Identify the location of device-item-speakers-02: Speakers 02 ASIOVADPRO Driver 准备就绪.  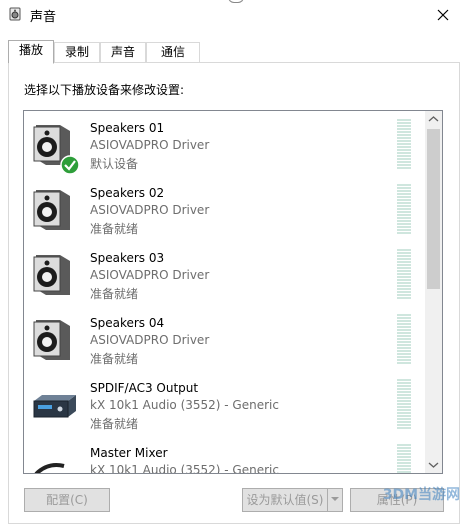
(224, 208).